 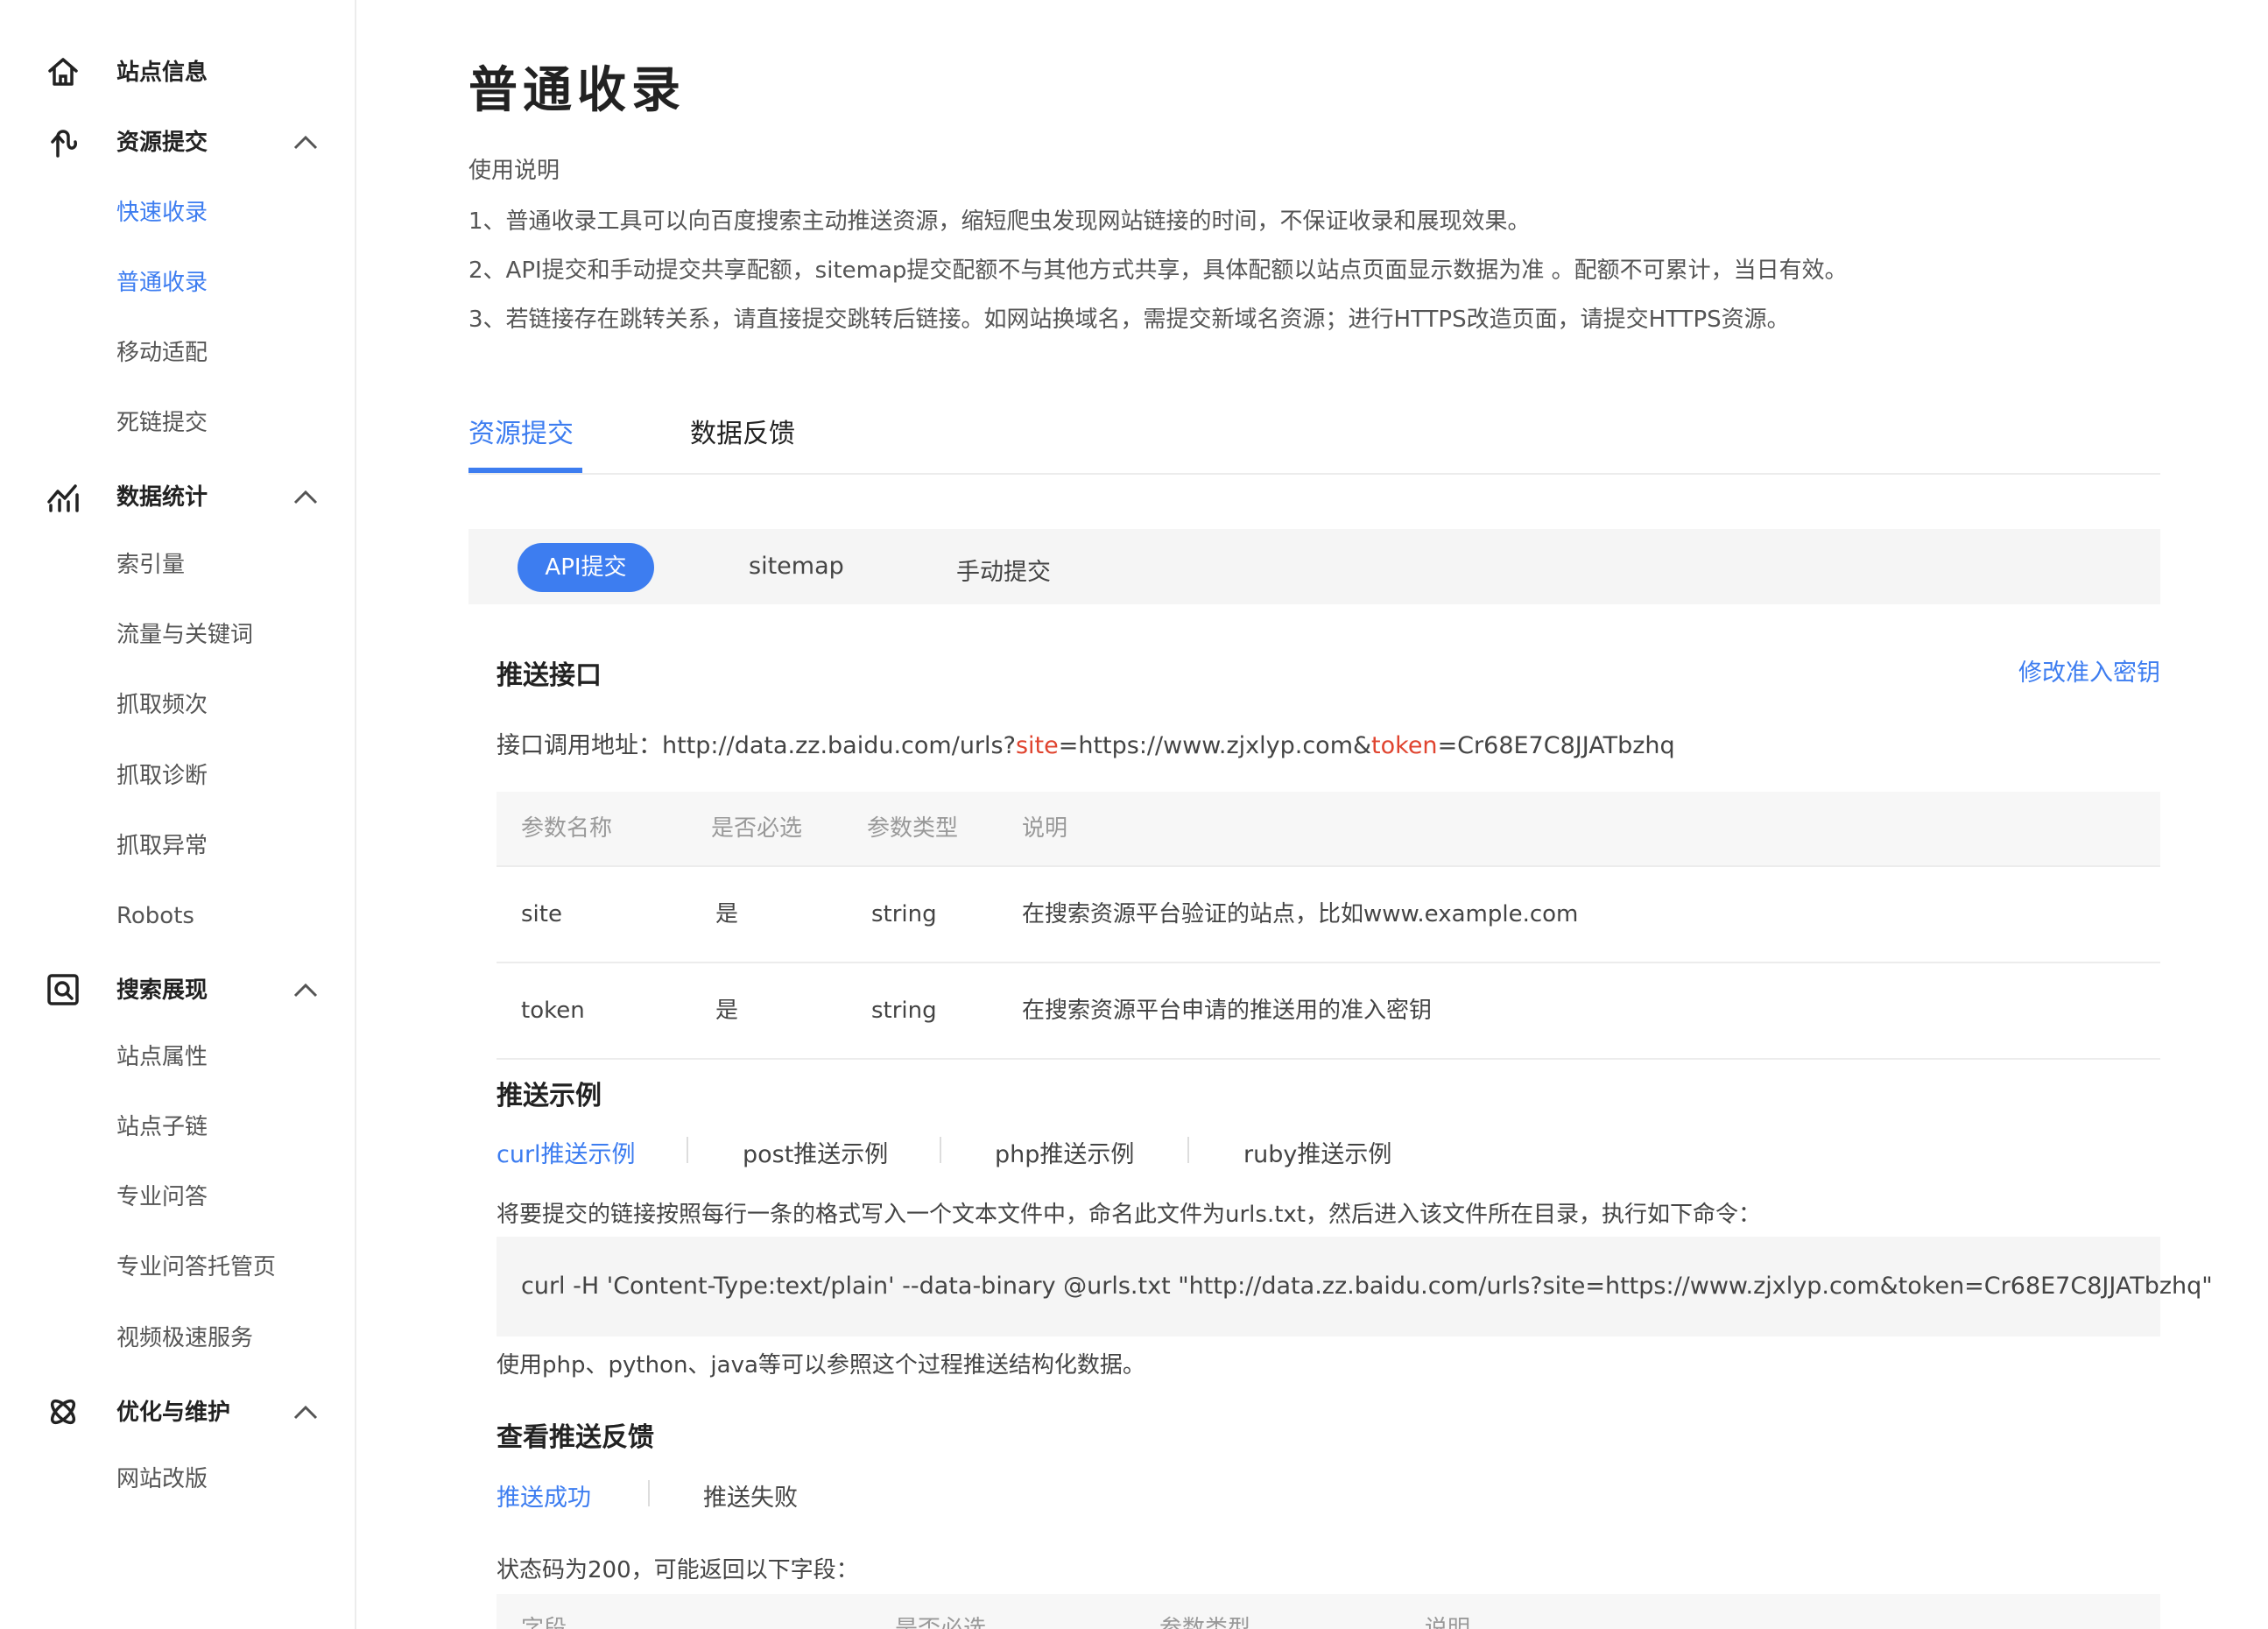 What do you see at coordinates (544, 1622) in the screenshot?
I see `table-header-cell: 字段` at bounding box center [544, 1622].